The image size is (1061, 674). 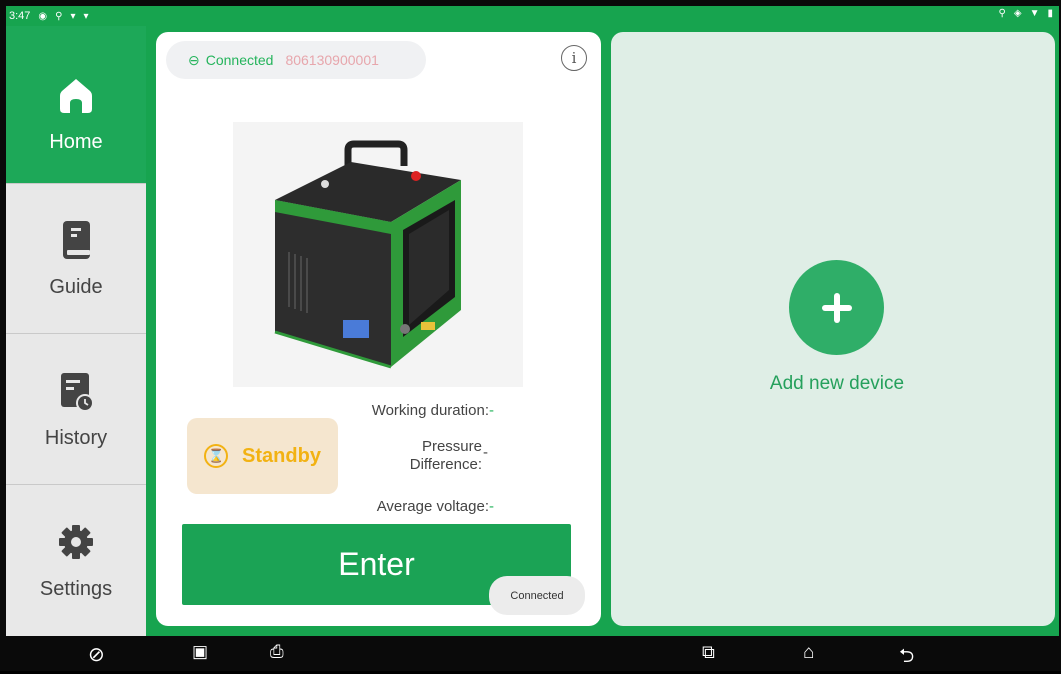 What do you see at coordinates (491, 410) in the screenshot?
I see `working-duration-value: -` at bounding box center [491, 410].